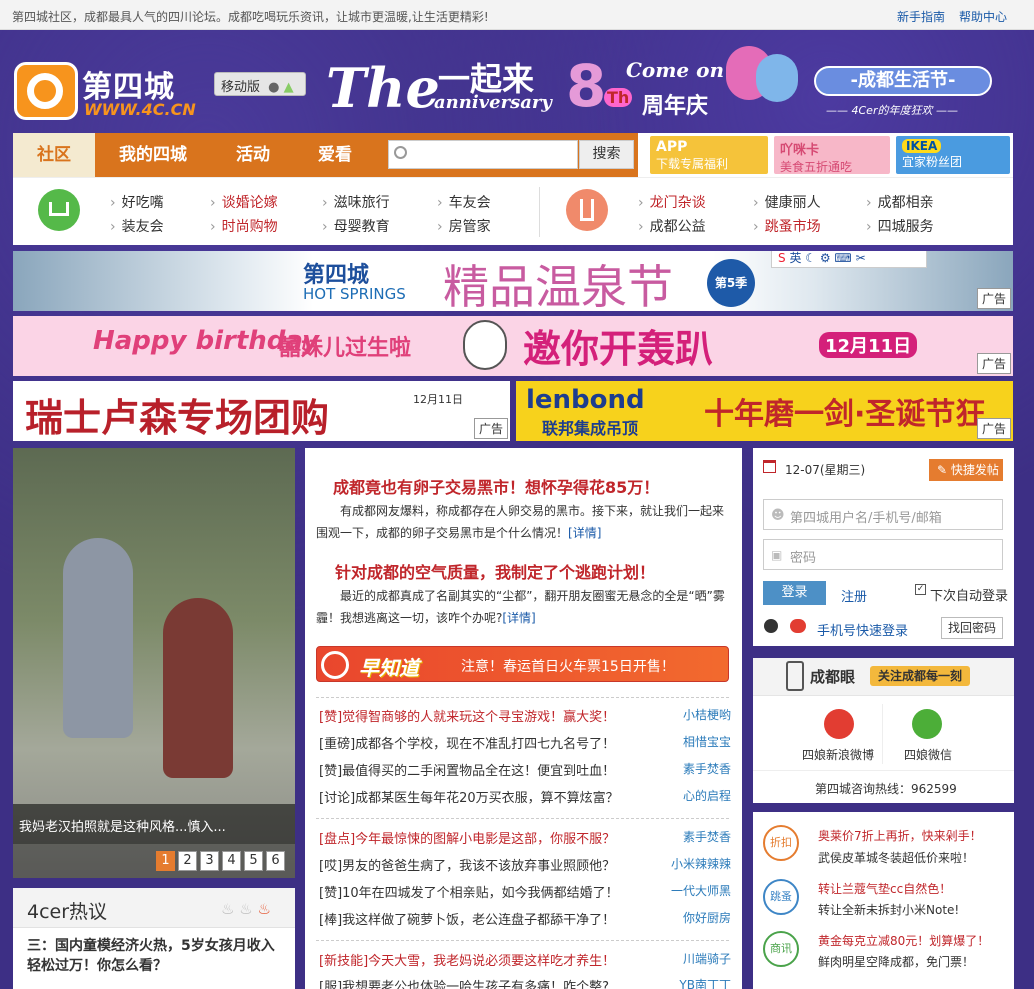 Image resolution: width=1034 pixels, height=989 pixels. What do you see at coordinates (883, 514) in the screenshot?
I see `username-field: 第四城用户名/手机号/邮箱` at bounding box center [883, 514].